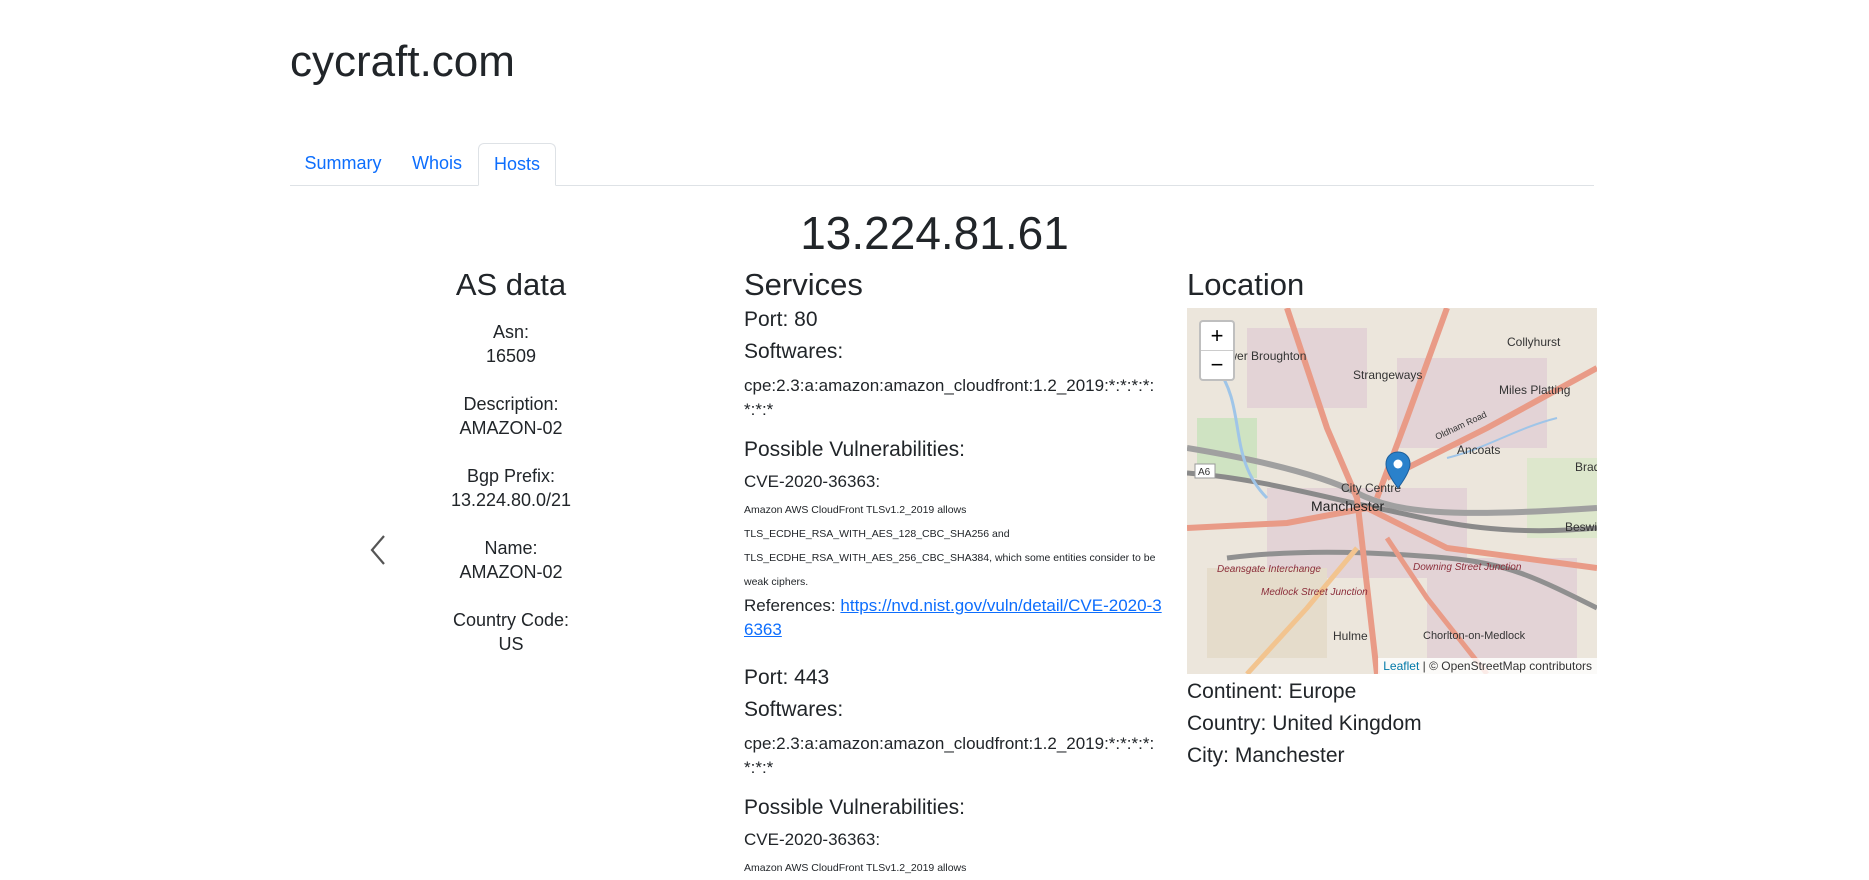  I want to click on as-country-code-label: Country Code:, so click(511, 620).